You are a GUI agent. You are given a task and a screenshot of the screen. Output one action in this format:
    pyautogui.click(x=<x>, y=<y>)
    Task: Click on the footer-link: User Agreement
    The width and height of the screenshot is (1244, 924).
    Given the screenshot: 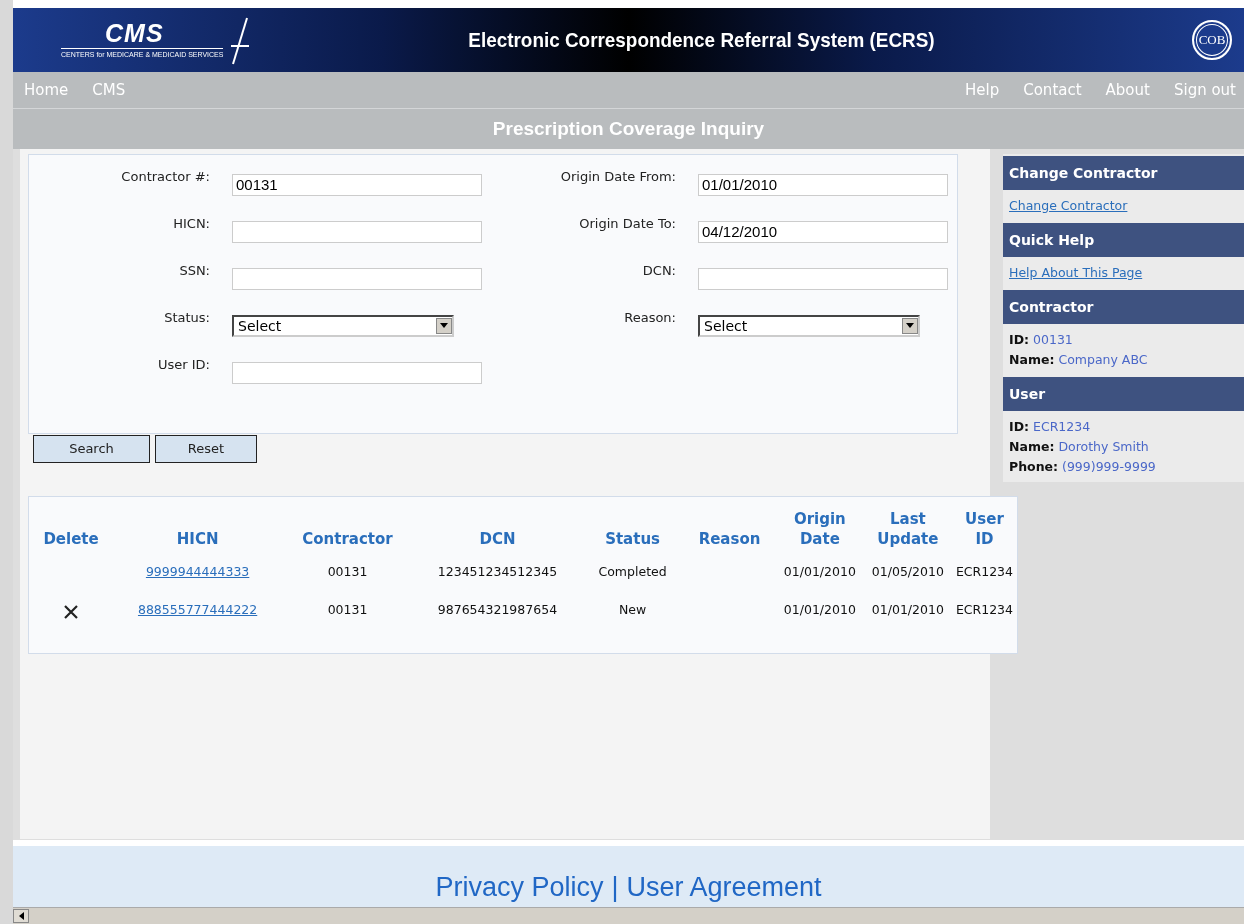 What is the action you would take?
    pyautogui.click(x=724, y=888)
    